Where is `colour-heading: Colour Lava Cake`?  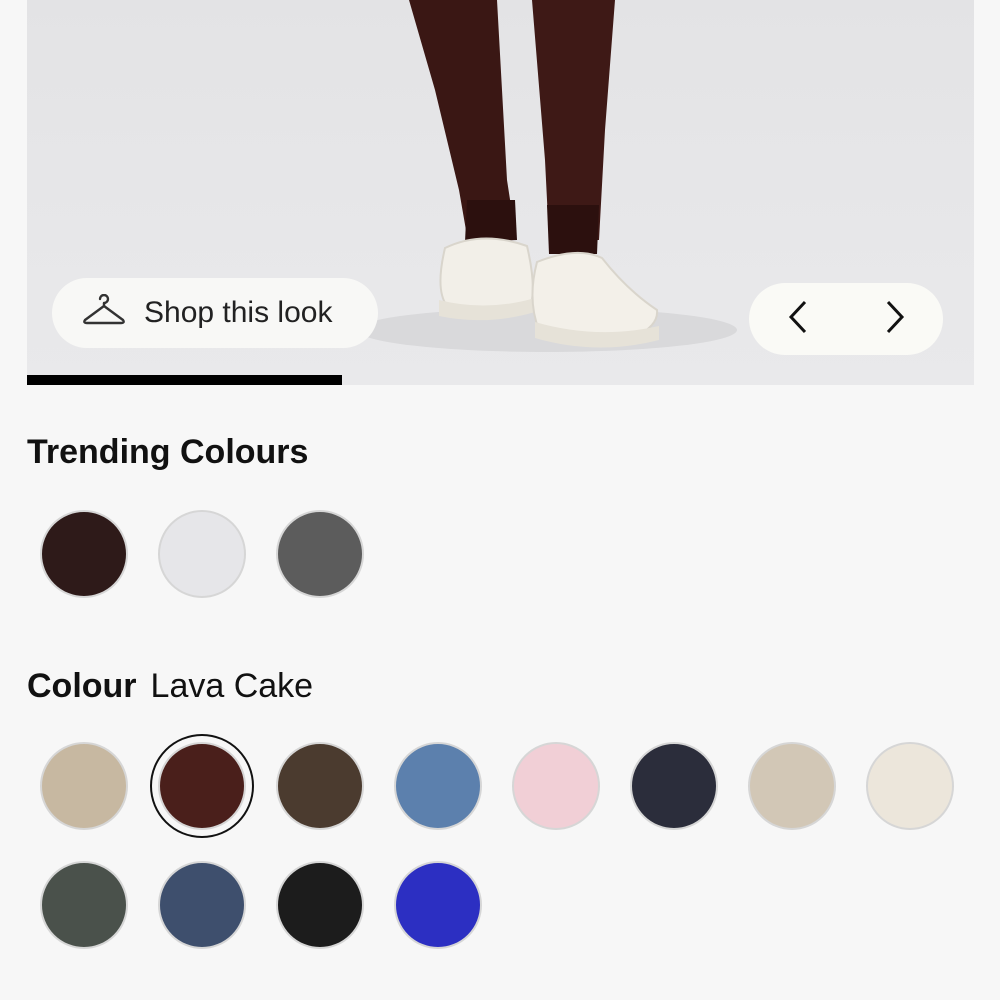
colour-heading: Colour Lava Cake is located at coordinates (170, 686).